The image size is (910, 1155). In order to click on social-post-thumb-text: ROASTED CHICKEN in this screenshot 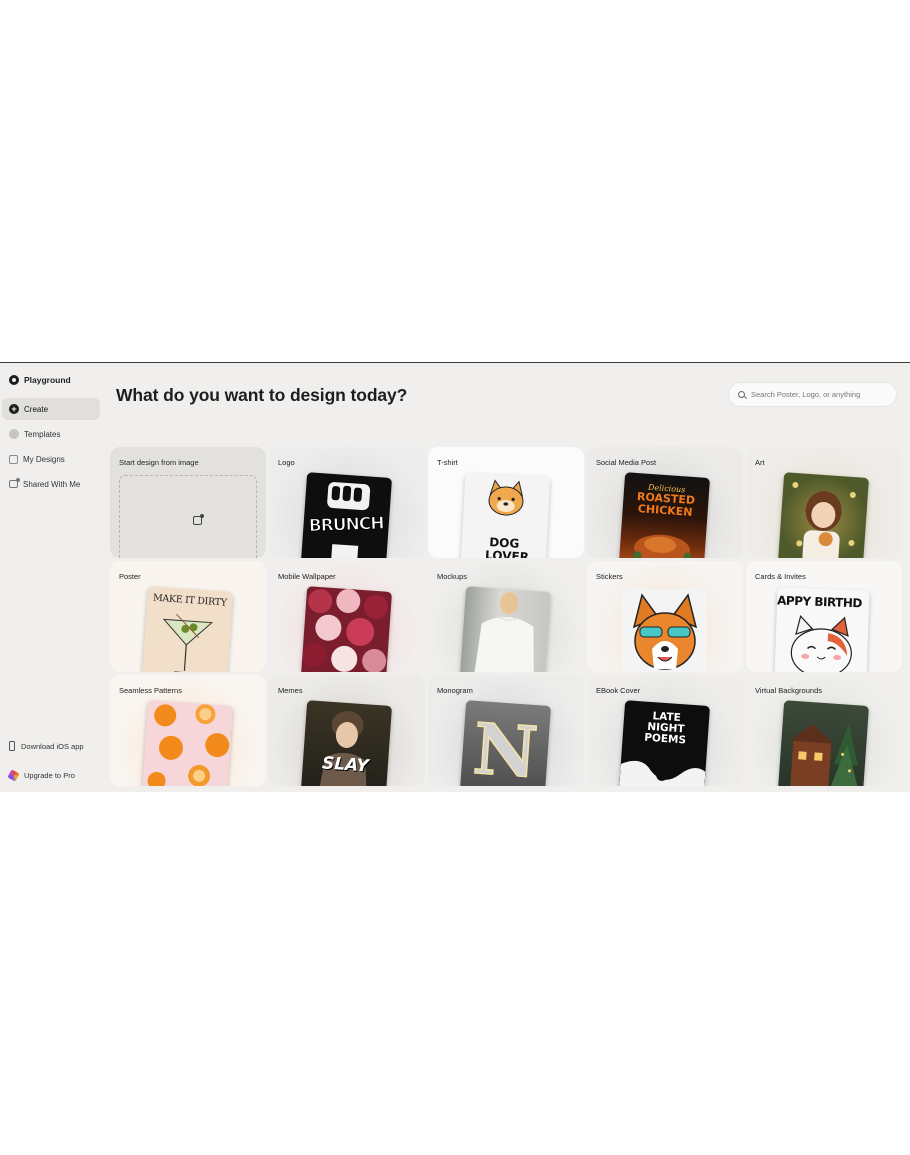, I will do `click(666, 504)`.